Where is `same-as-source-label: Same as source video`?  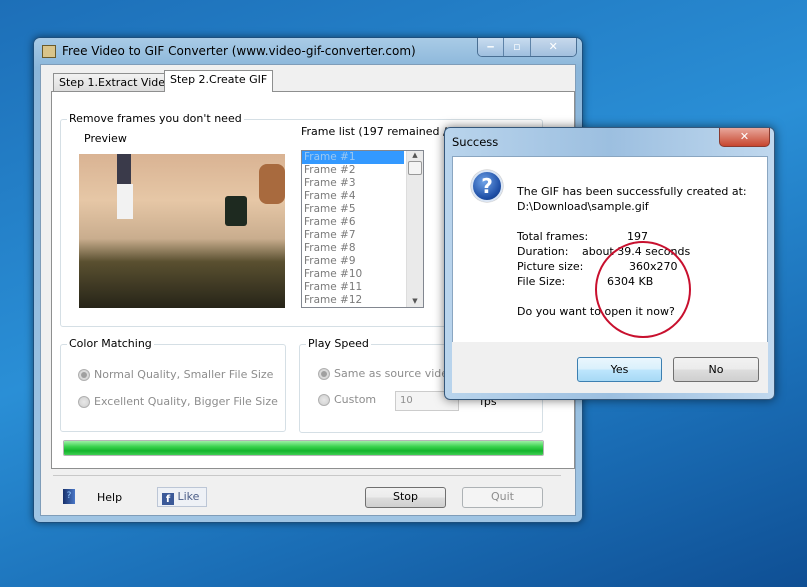 same-as-source-label: Same as source video is located at coordinates (394, 373).